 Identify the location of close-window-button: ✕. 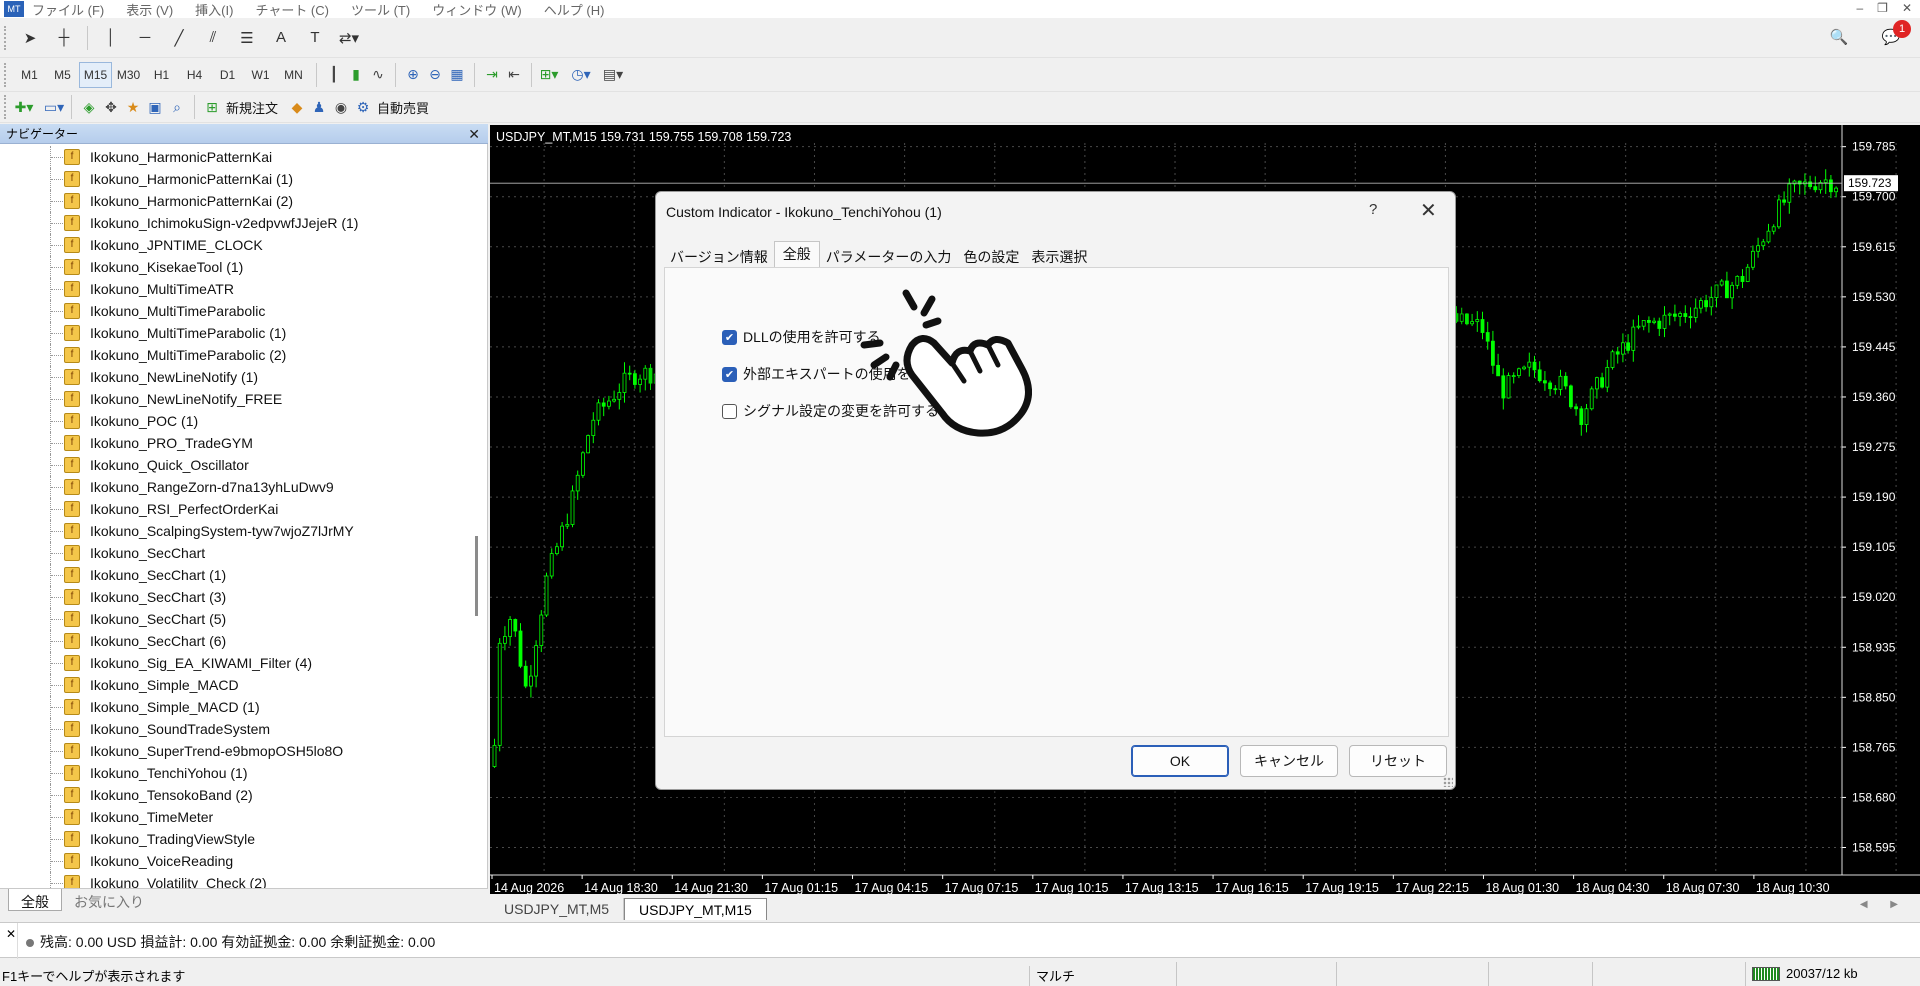
(1907, 8).